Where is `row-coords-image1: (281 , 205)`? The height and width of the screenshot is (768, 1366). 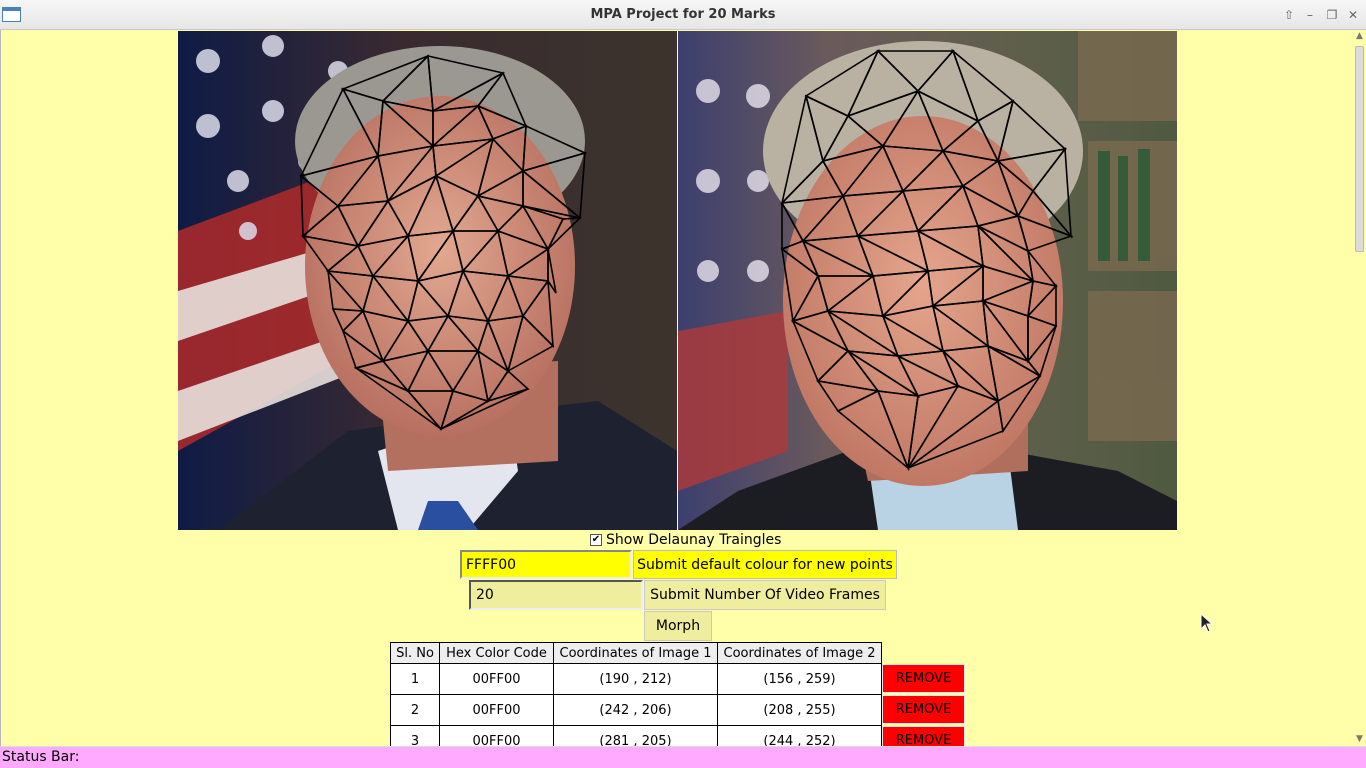
row-coords-image1: (281 , 205) is located at coordinates (635, 735).